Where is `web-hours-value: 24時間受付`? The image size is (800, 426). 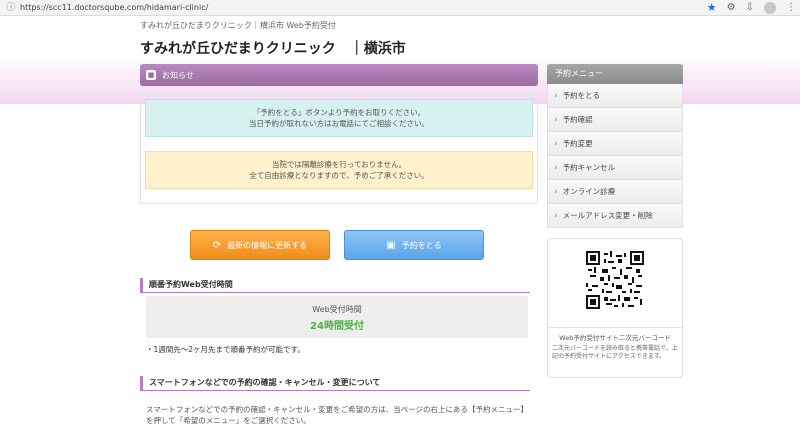
web-hours-value: 24時間受付 is located at coordinates (337, 326).